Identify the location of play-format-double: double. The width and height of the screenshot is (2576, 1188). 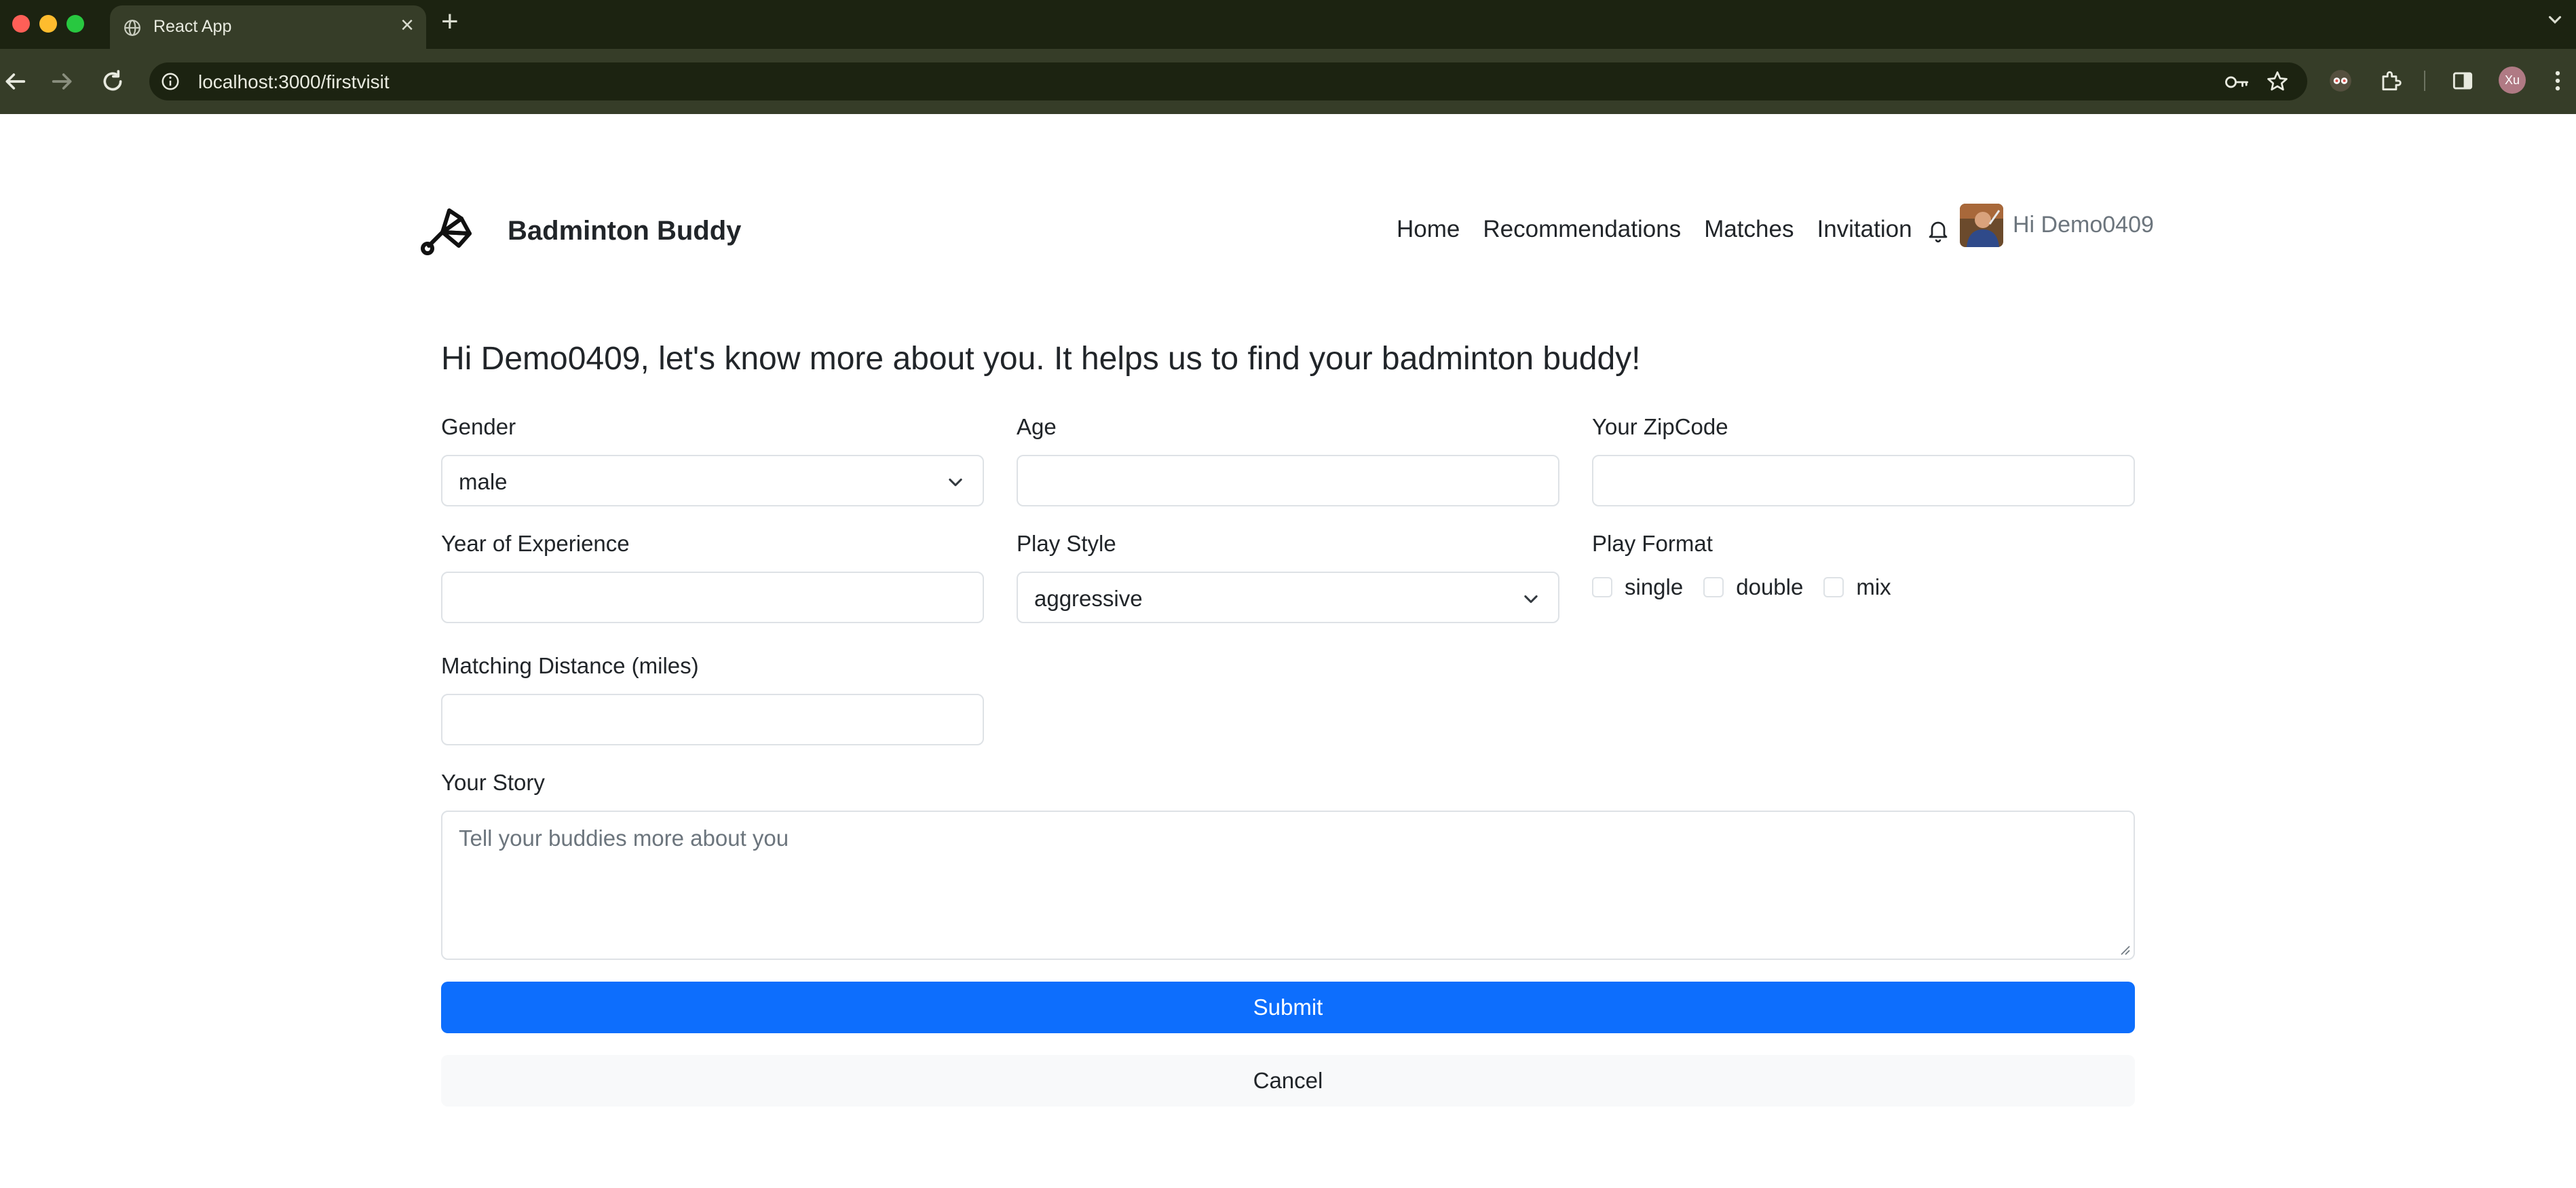
(1753, 587).